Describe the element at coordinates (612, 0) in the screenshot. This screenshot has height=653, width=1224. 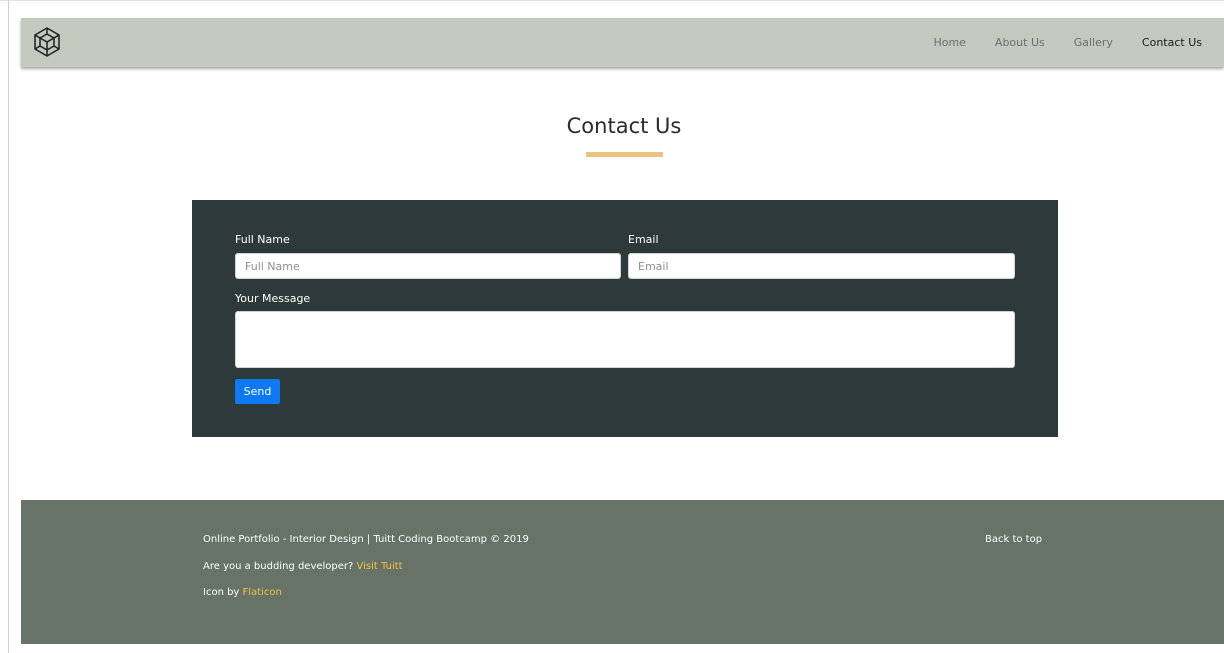
I see `window-top-border` at that location.